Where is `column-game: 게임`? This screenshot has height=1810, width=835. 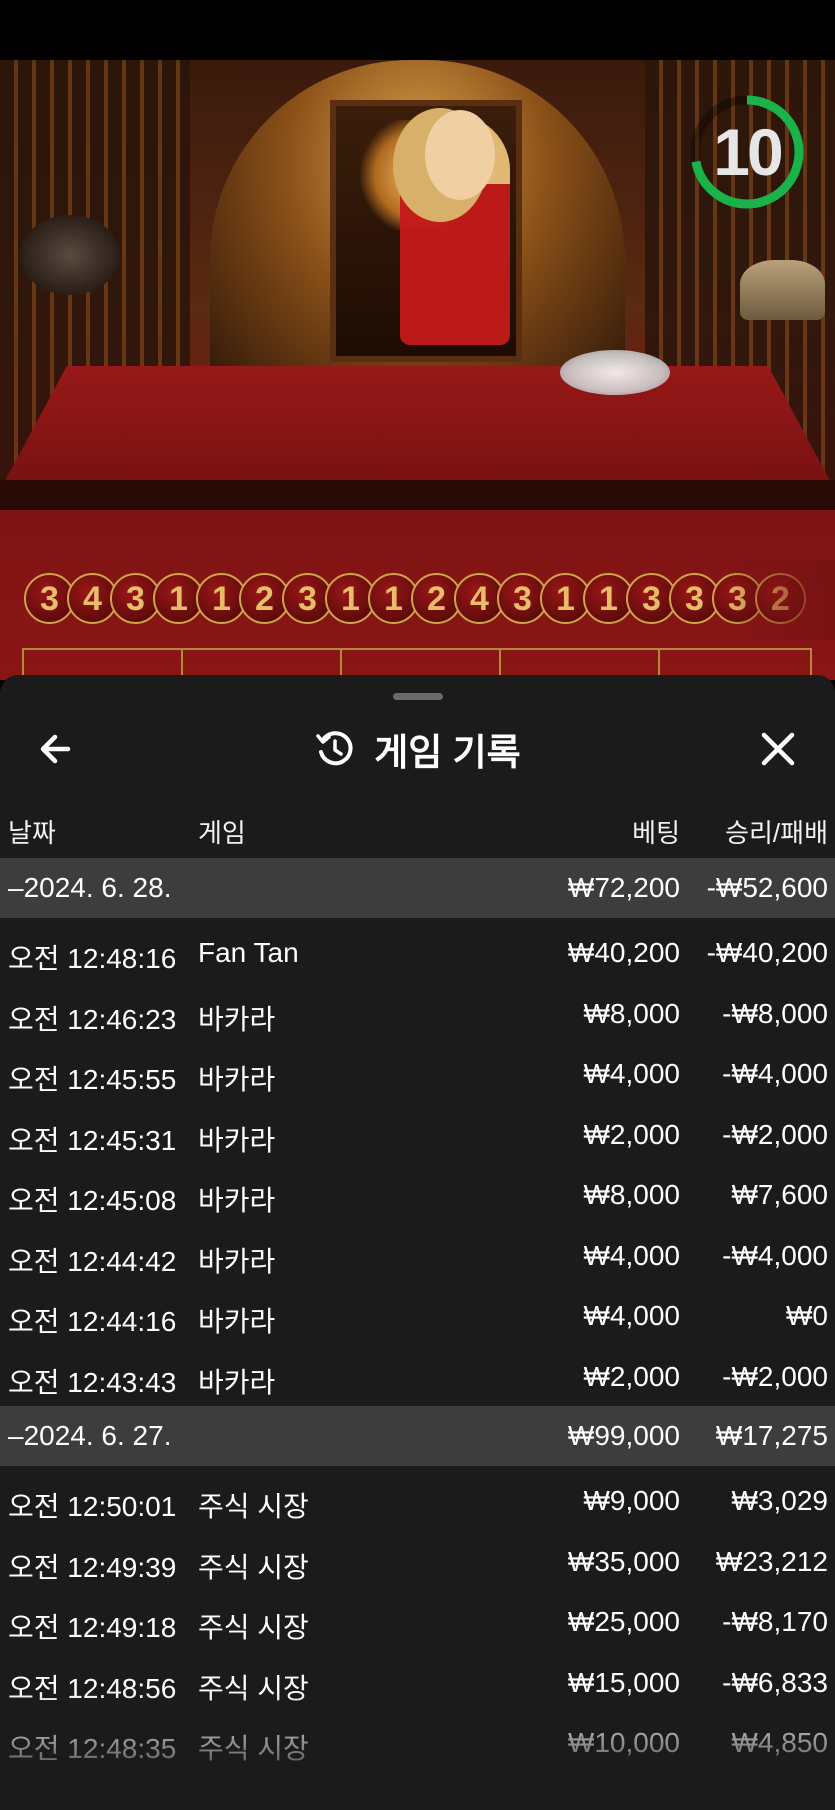 column-game: 게임 is located at coordinates (222, 831).